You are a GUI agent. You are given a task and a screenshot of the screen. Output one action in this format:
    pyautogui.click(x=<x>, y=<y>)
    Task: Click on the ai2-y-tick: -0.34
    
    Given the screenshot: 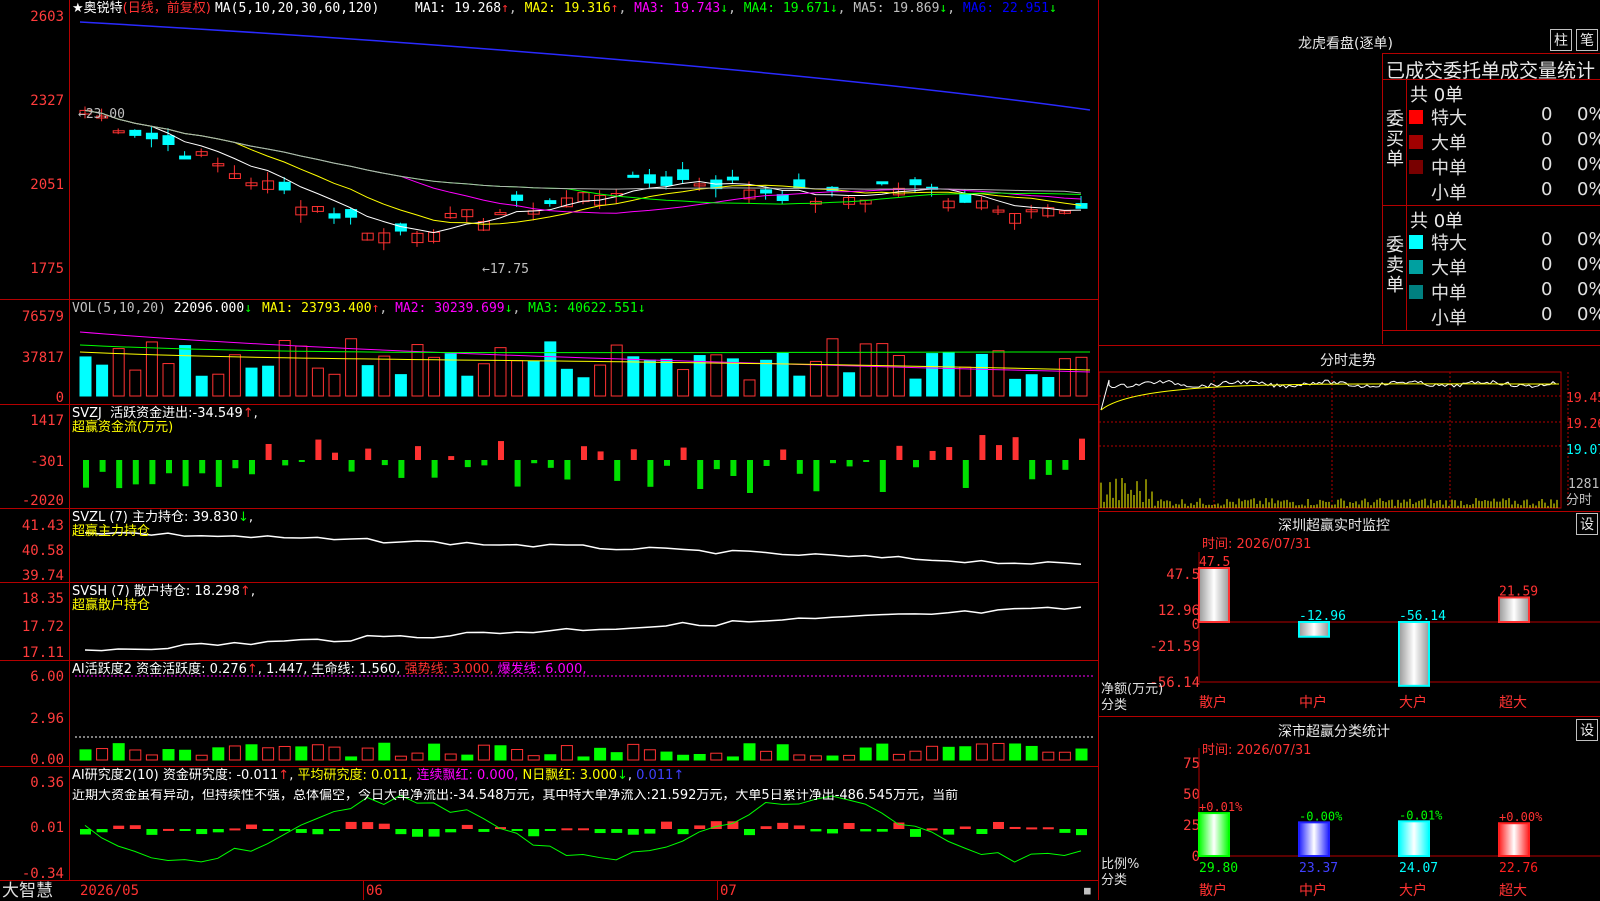 What is the action you would take?
    pyautogui.click(x=42, y=874)
    